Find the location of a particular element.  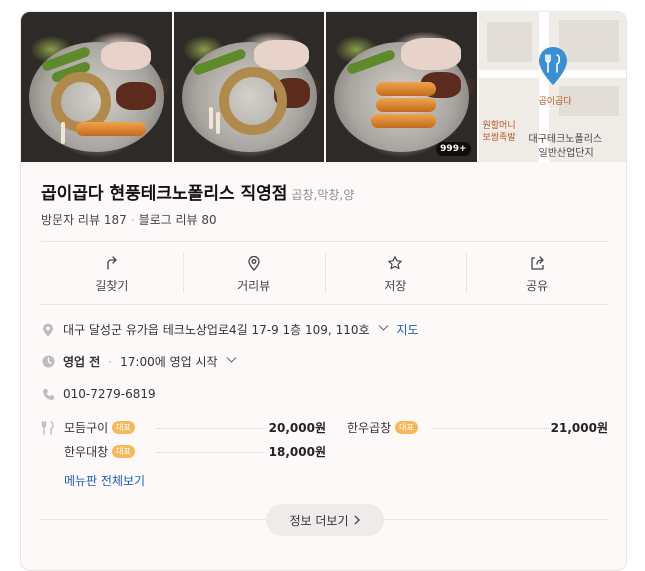

more-info-button: 정보 더보기 is located at coordinates (325, 520).